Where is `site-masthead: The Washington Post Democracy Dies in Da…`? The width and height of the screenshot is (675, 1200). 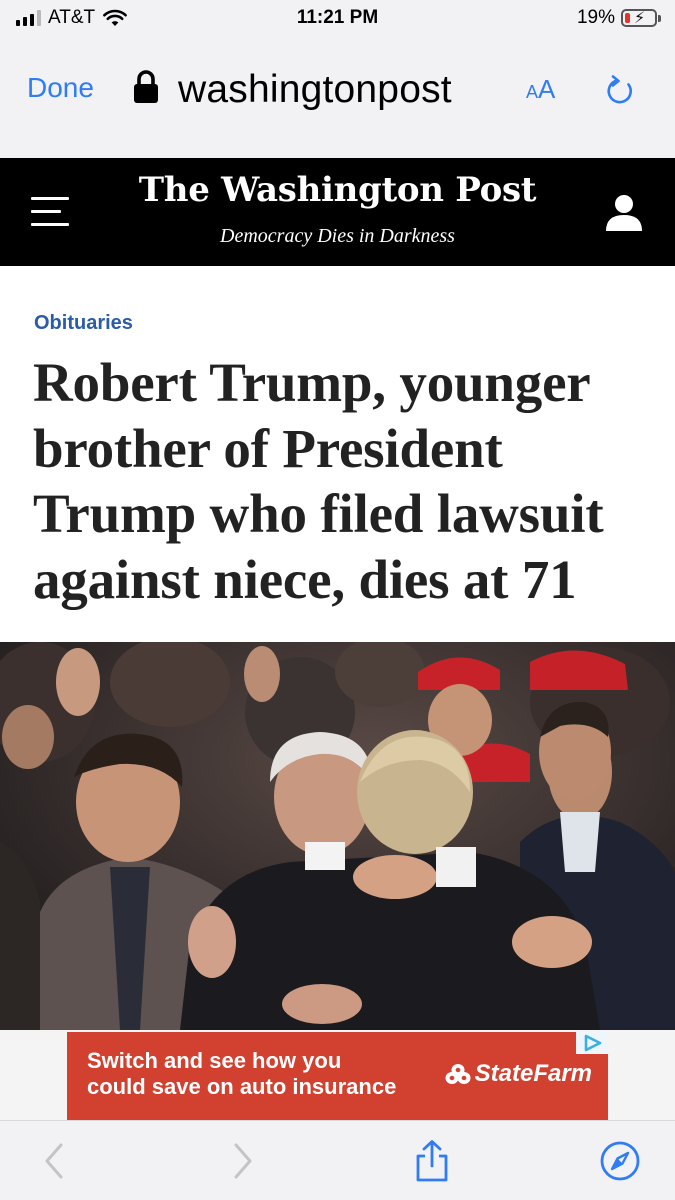
site-masthead: The Washington Post Democracy Dies in Da… is located at coordinates (337, 212).